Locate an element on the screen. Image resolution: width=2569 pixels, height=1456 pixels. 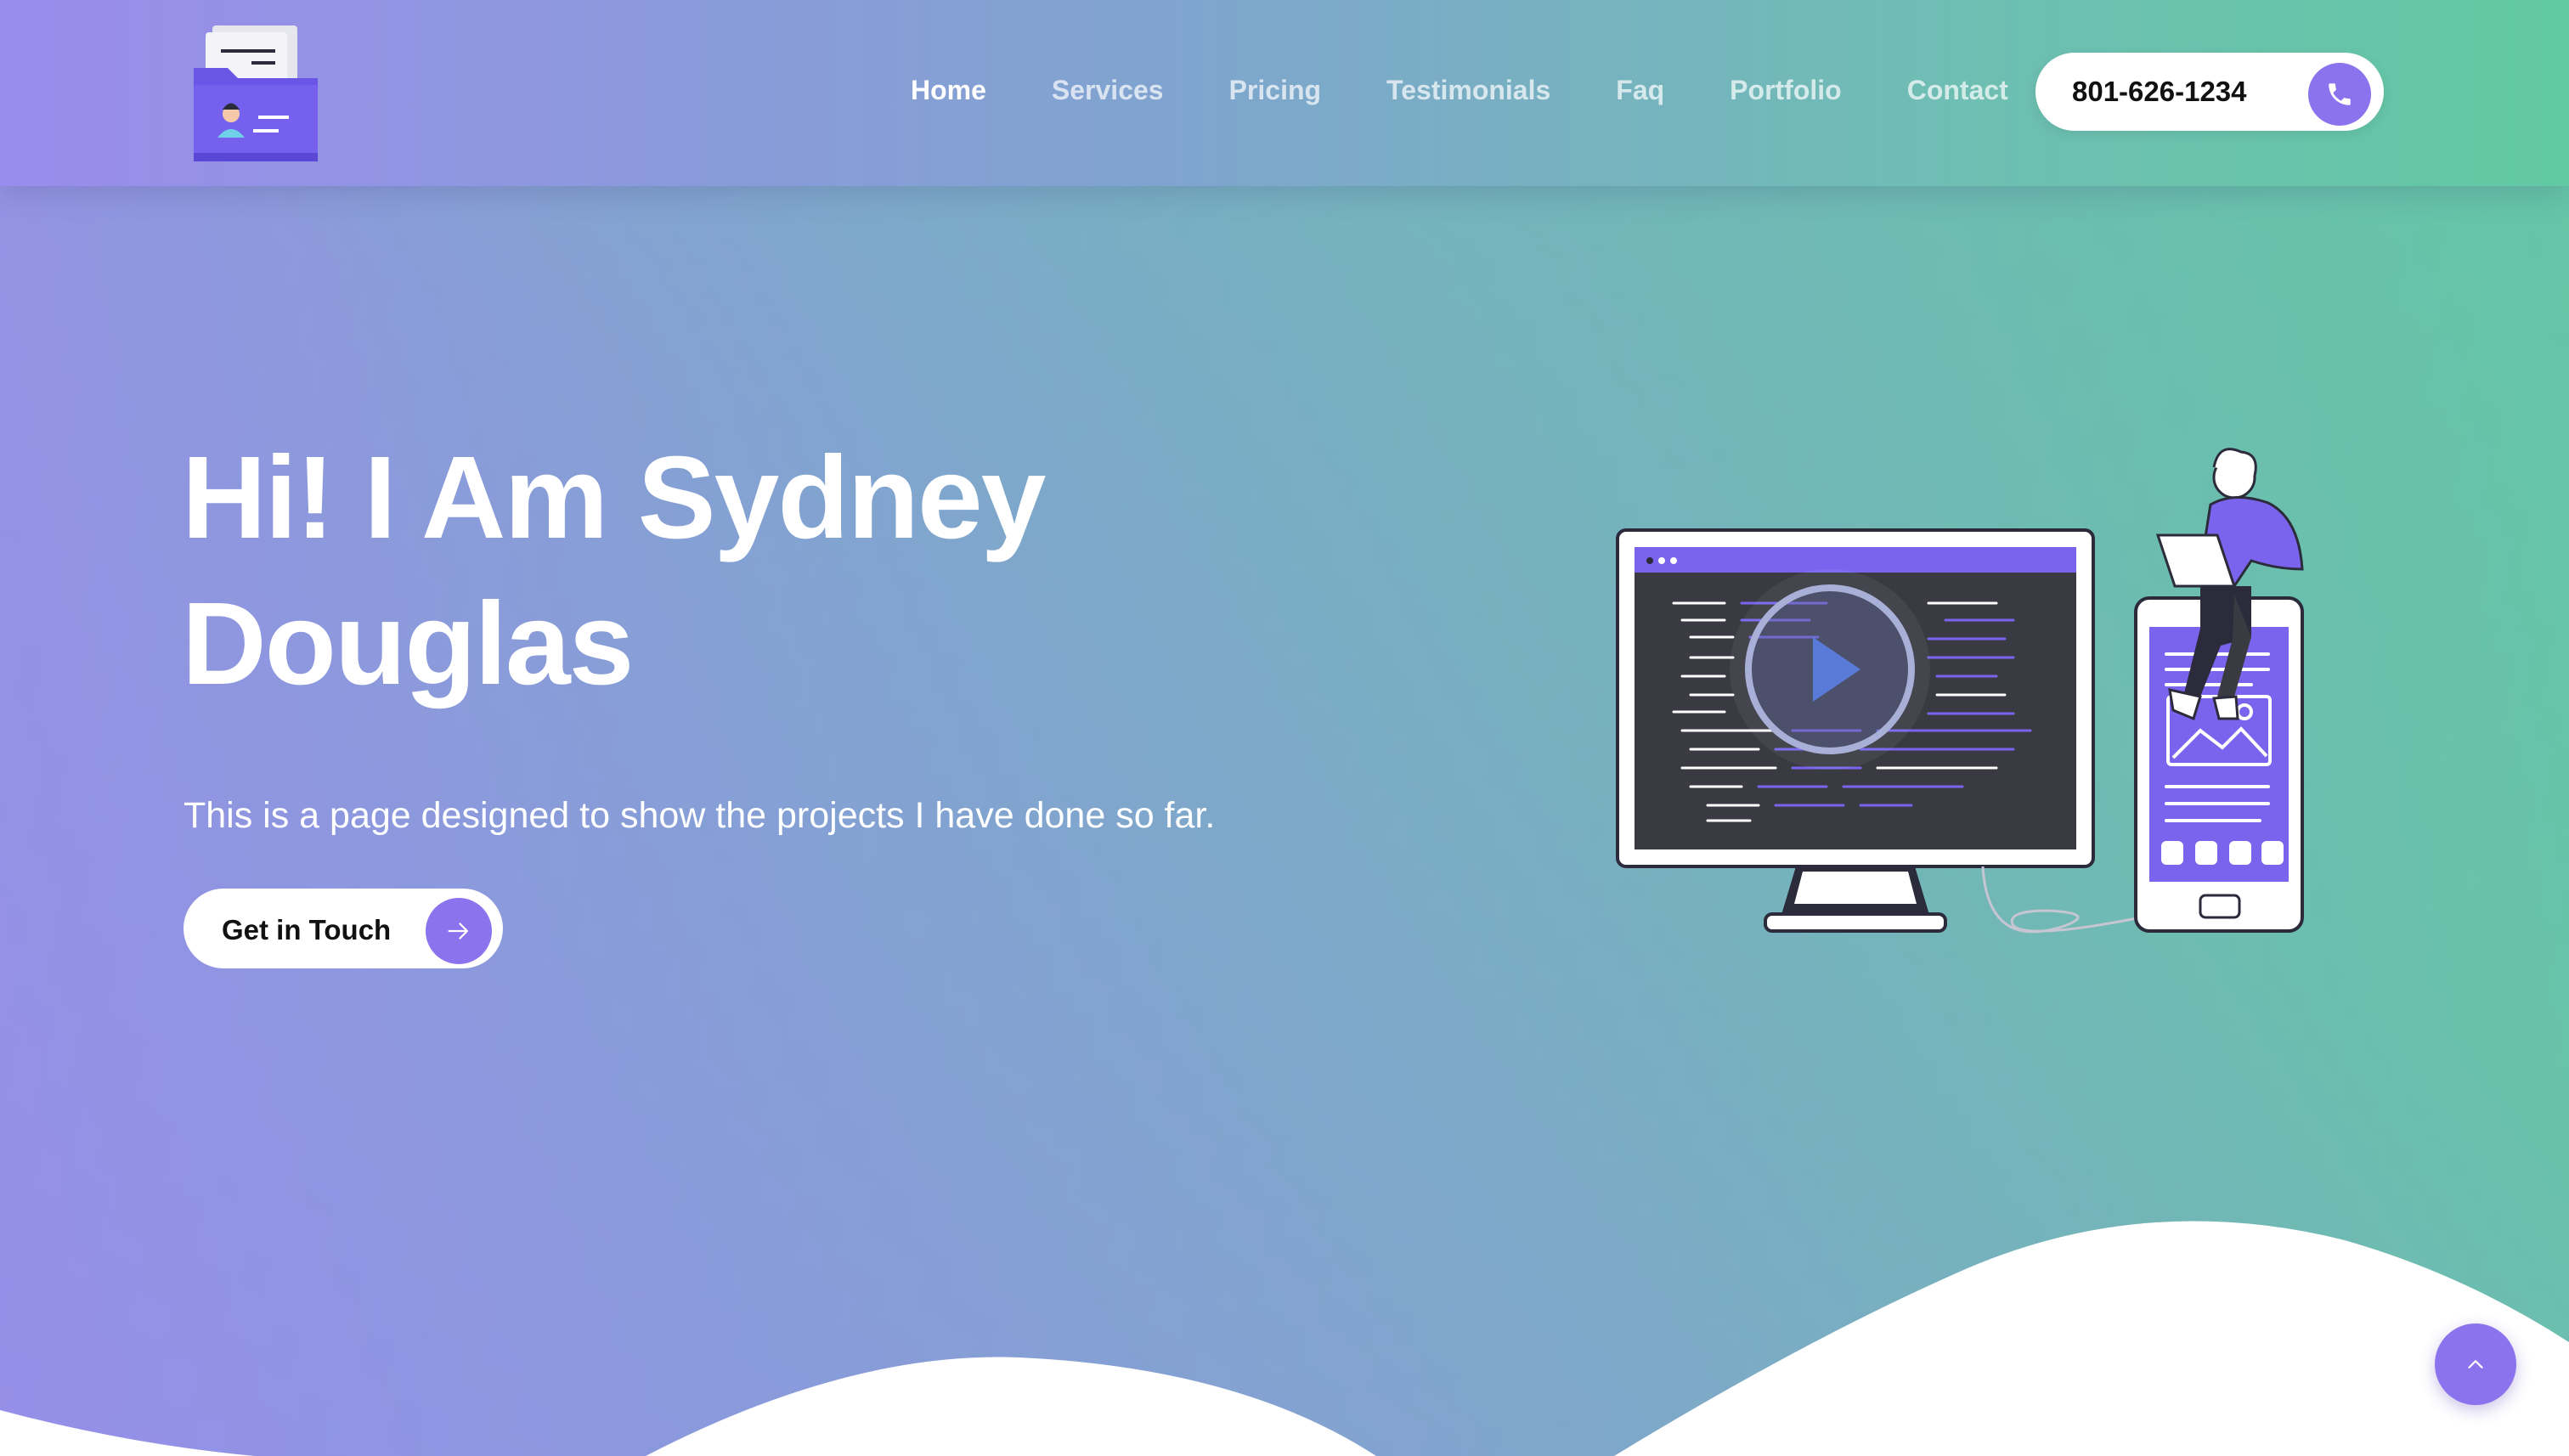
hero-title: Hi! I Am Sydney Douglas is located at coordinates (734, 571).